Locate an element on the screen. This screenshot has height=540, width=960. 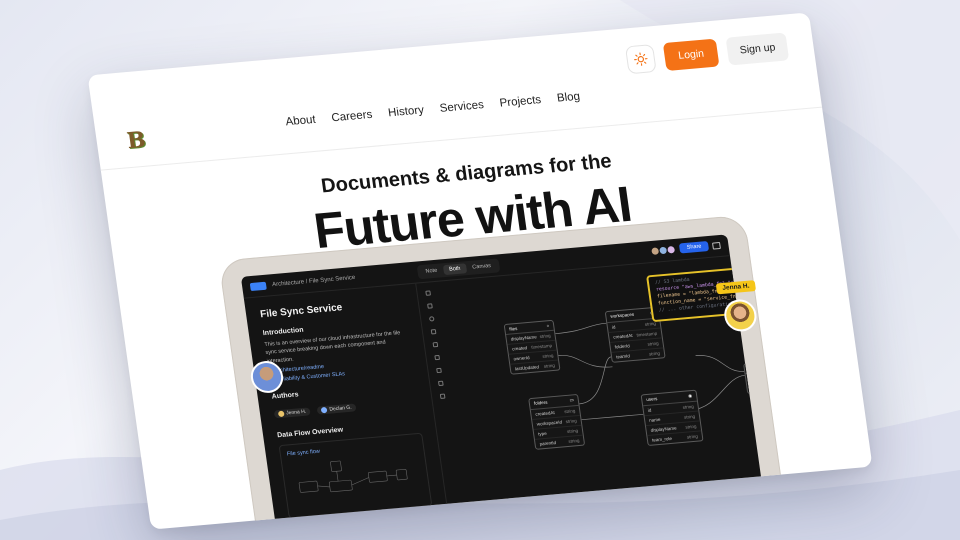
tab-canvas: Canvas is located at coordinates (482, 267).